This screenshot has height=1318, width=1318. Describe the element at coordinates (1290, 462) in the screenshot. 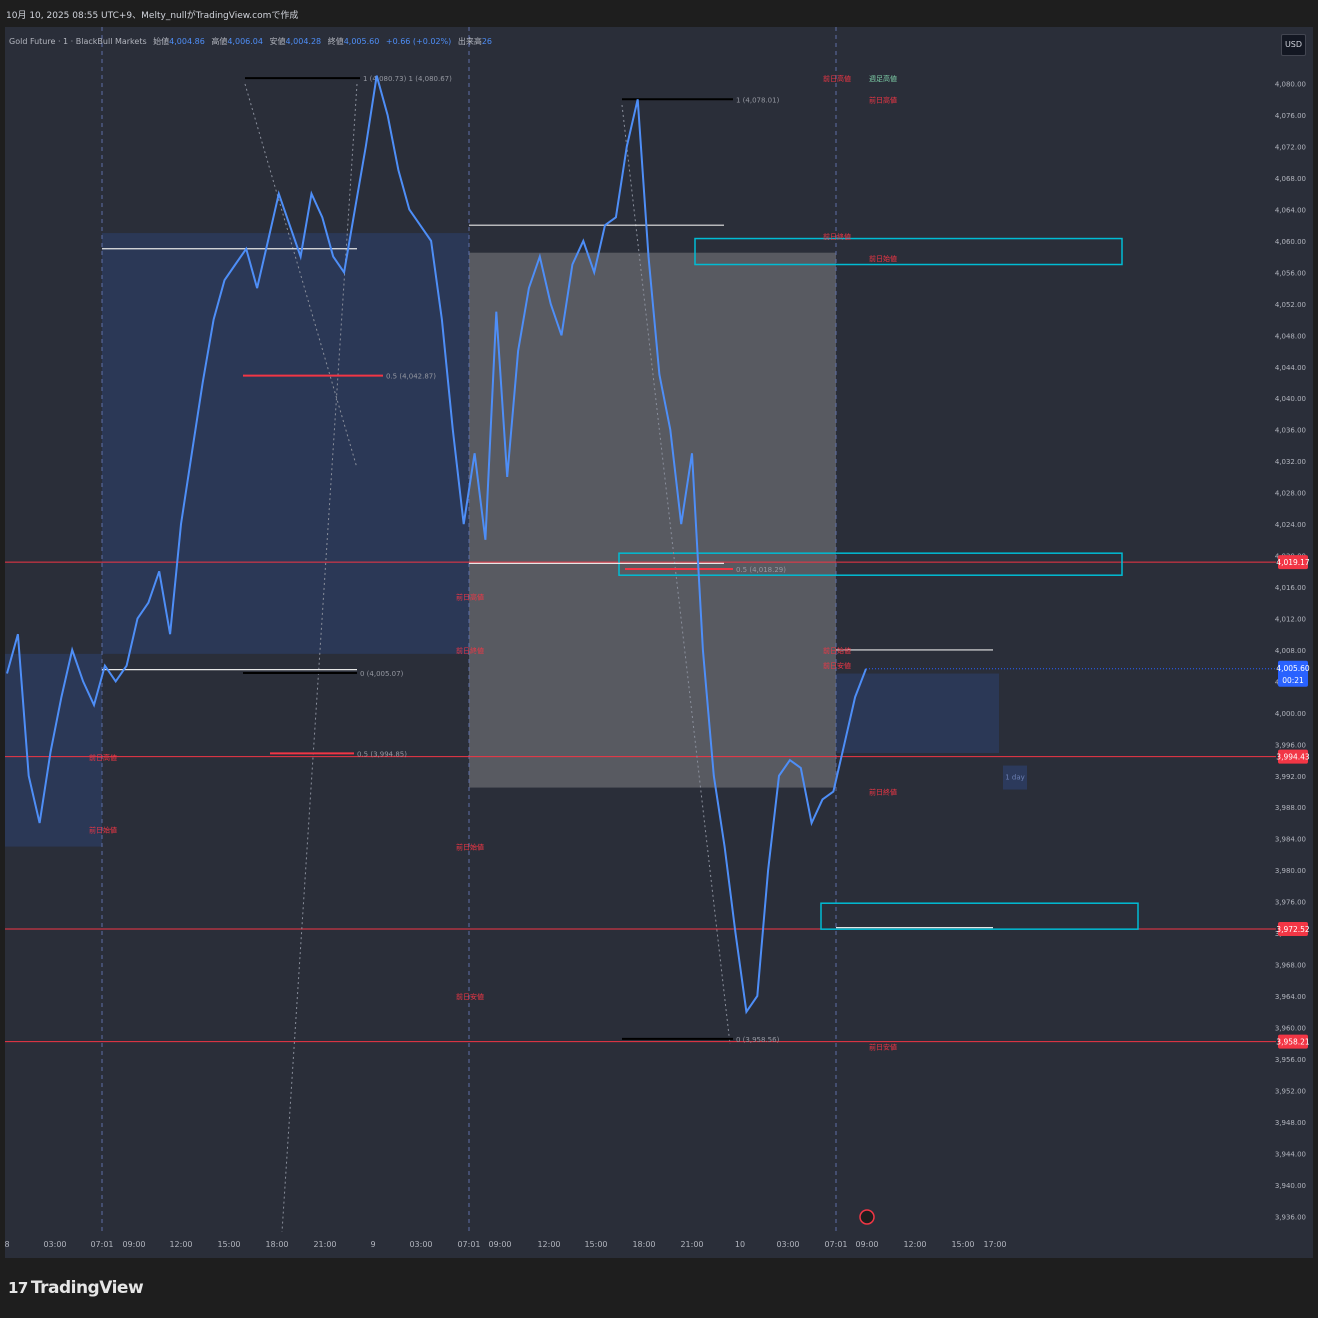

I see `y-tick-label: 4,032.00` at that location.